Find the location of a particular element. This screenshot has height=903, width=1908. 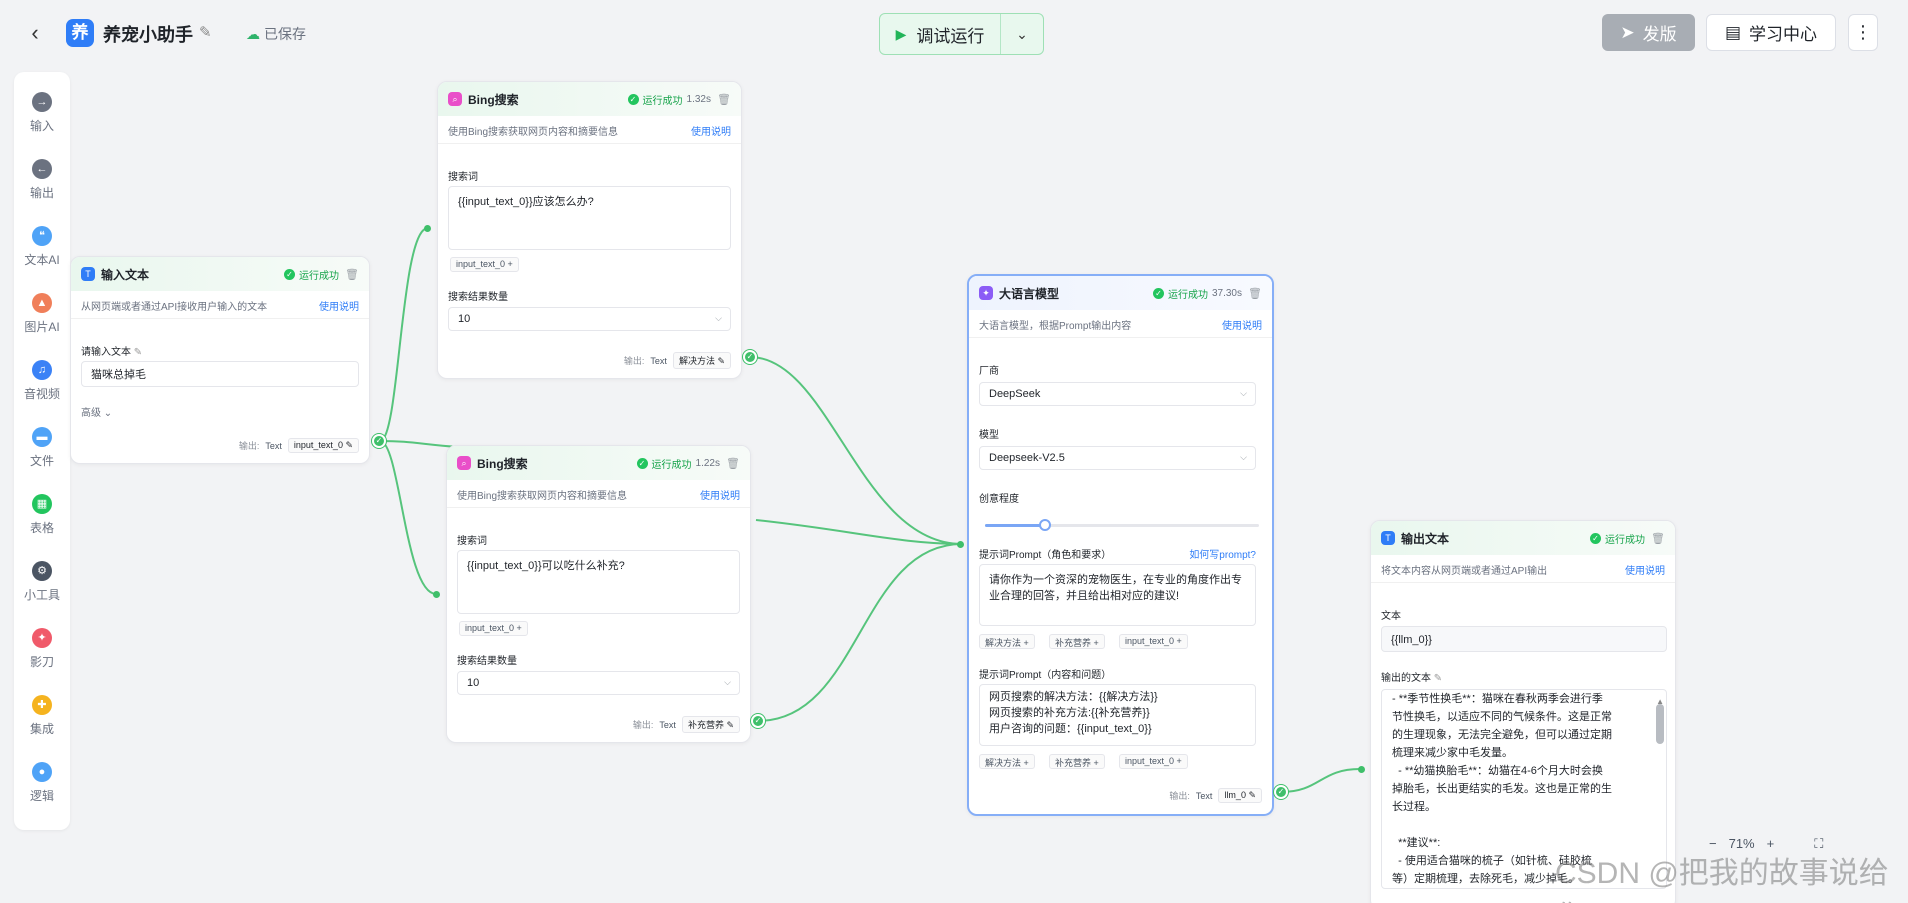

node-title: 输出文本 is located at coordinates (1425, 538).